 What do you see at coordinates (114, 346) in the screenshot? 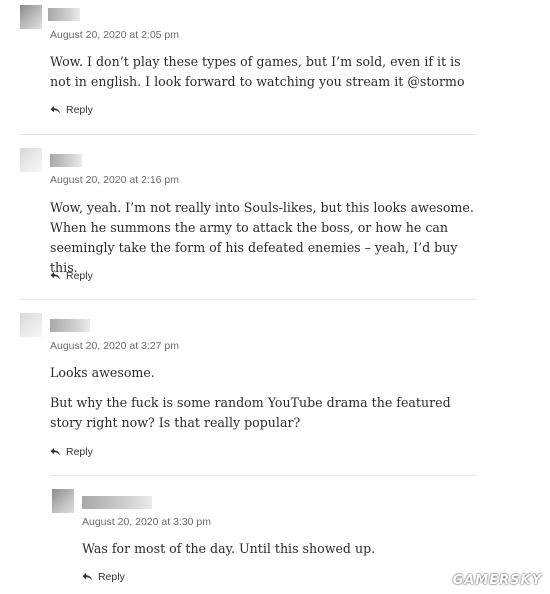
I see `comment-date: August 20, 2020 at 3:27 pm` at bounding box center [114, 346].